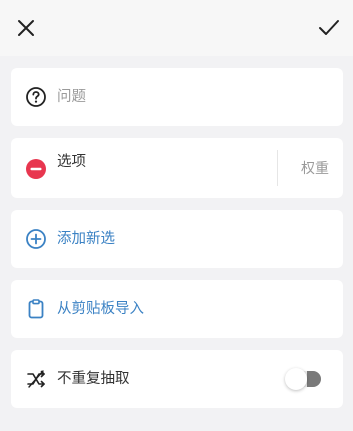 The width and height of the screenshot is (353, 431). I want to click on add-option-label: 添加新选, so click(86, 239).